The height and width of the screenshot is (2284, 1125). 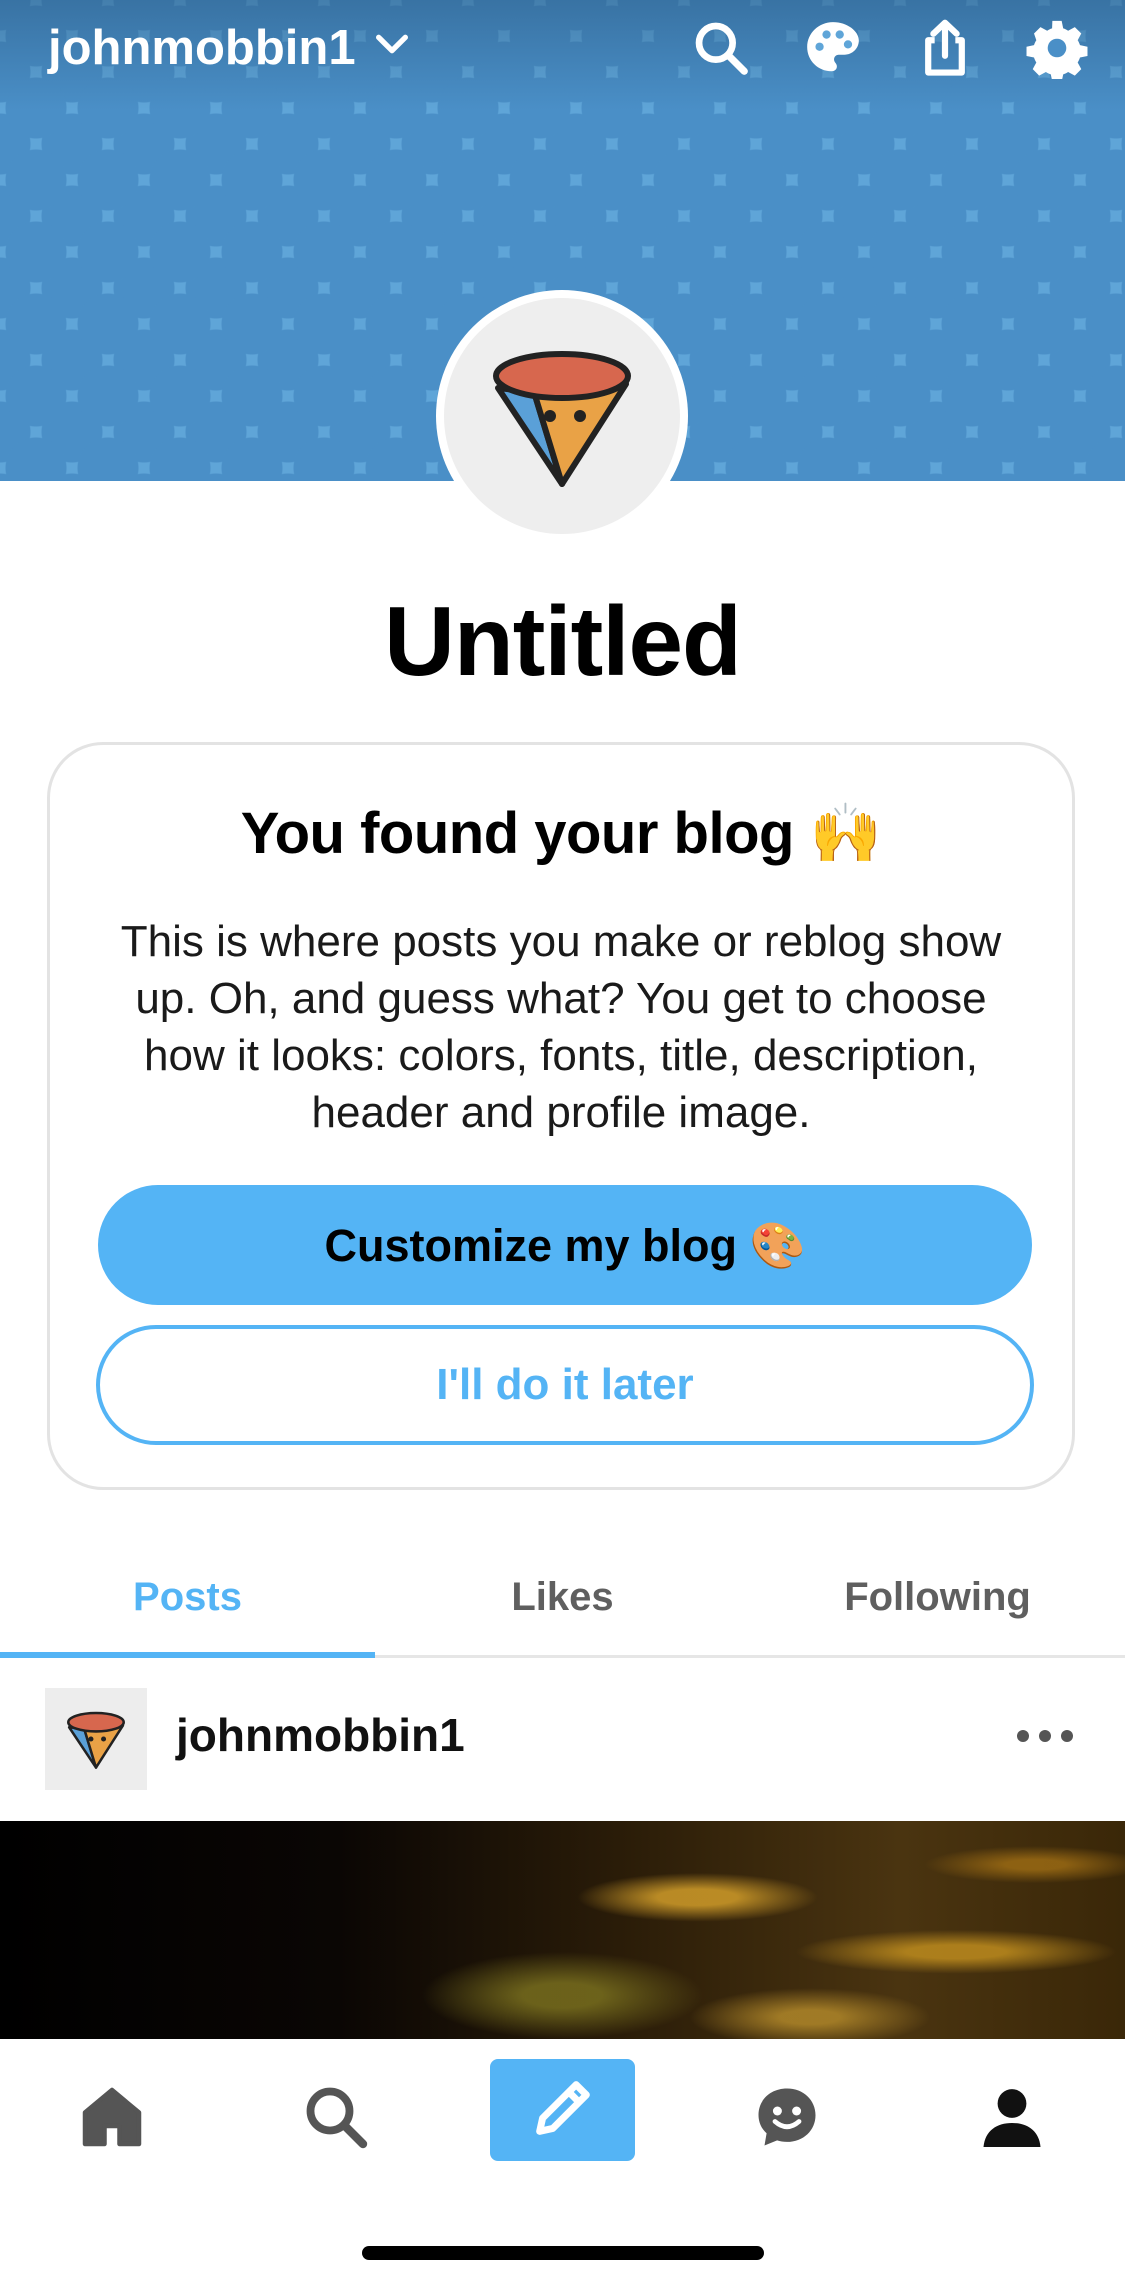 I want to click on blog-switcher: johnmobbin1, so click(x=230, y=48).